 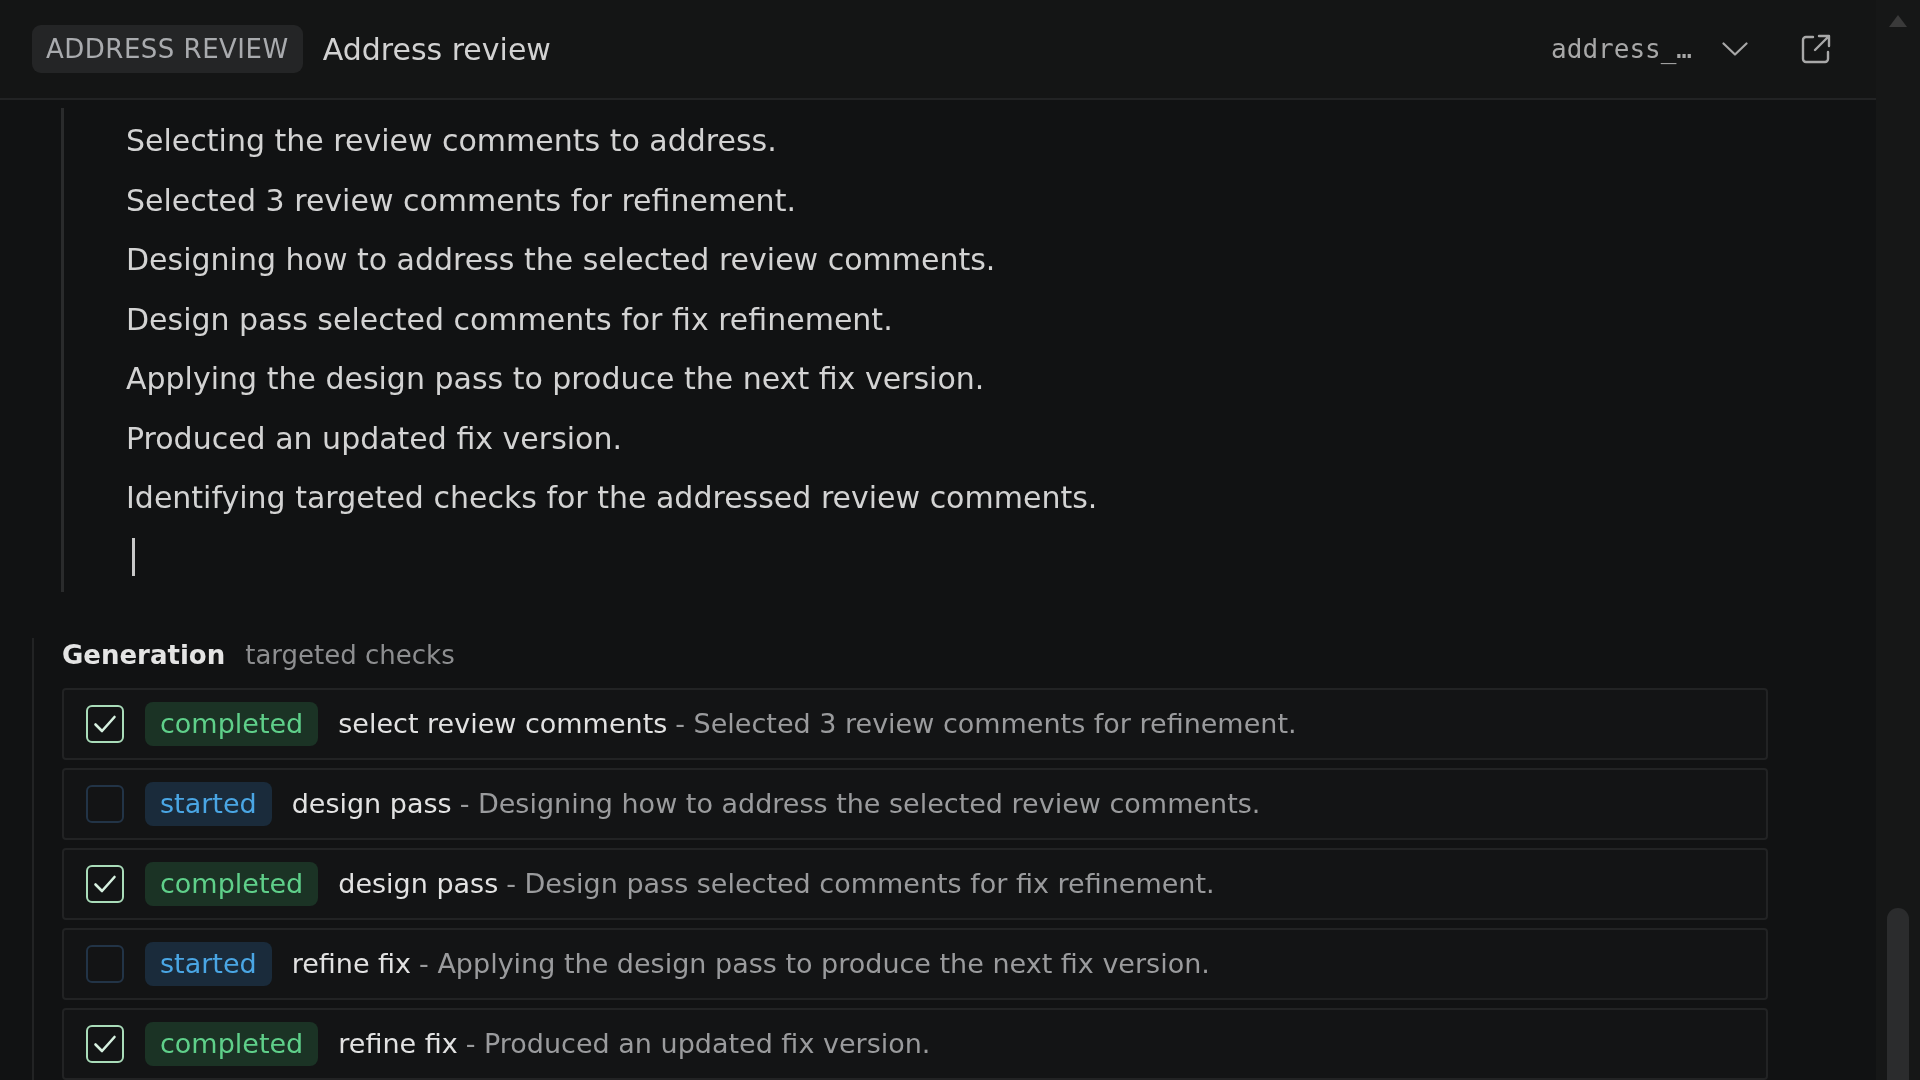 What do you see at coordinates (860, 803) in the screenshot?
I see `step-detail: - Designing how to address the selected review comments.` at bounding box center [860, 803].